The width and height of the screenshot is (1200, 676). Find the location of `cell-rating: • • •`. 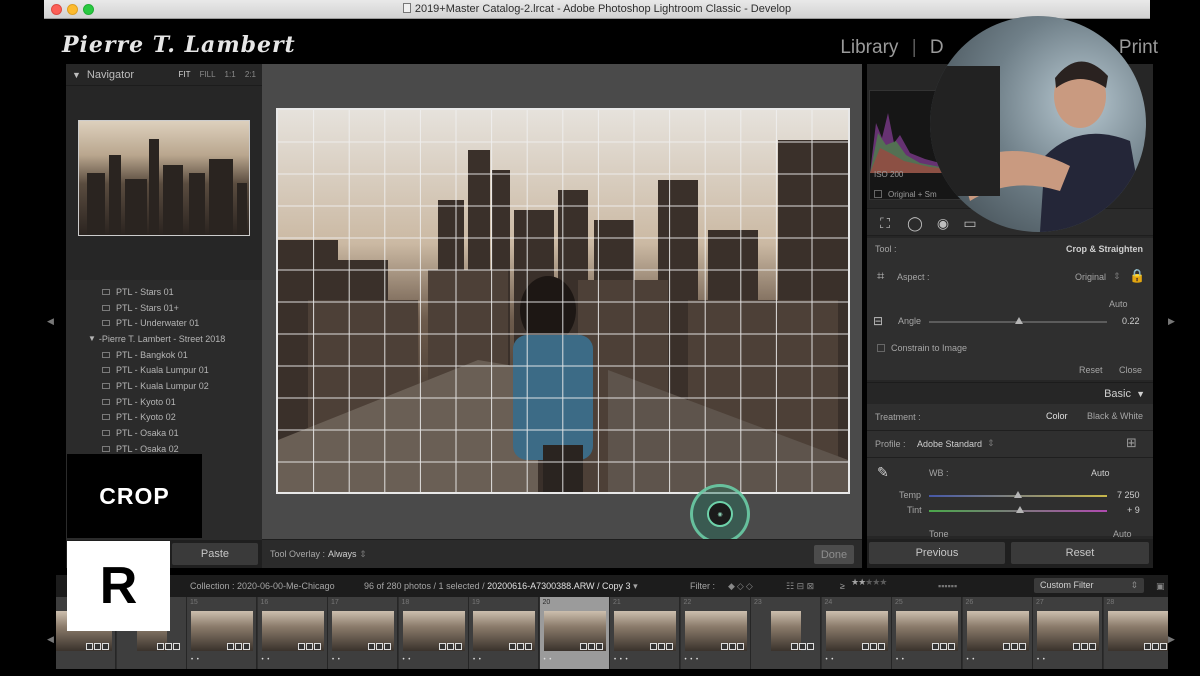

cell-rating: • • • is located at coordinates (692, 660).